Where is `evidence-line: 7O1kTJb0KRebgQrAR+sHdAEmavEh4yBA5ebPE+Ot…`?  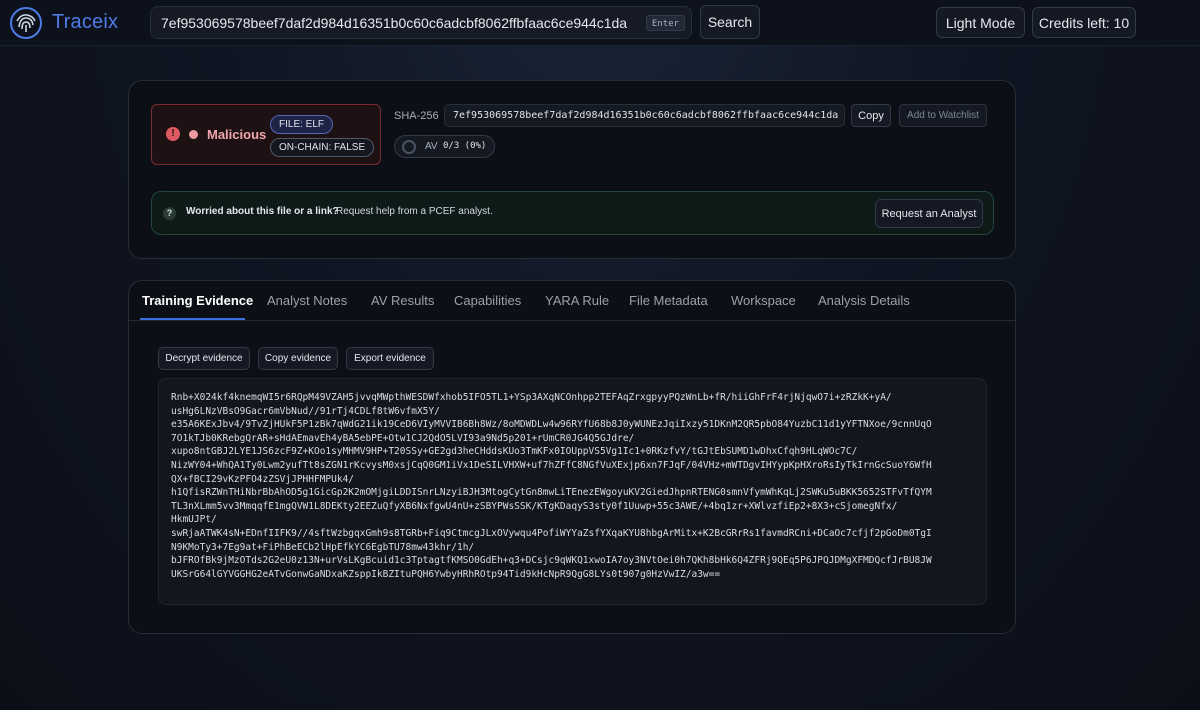 evidence-line: 7O1kTJb0KRebgQrAR+sHdAEmavEh4yBA5ebPE+Ot… is located at coordinates (403, 438).